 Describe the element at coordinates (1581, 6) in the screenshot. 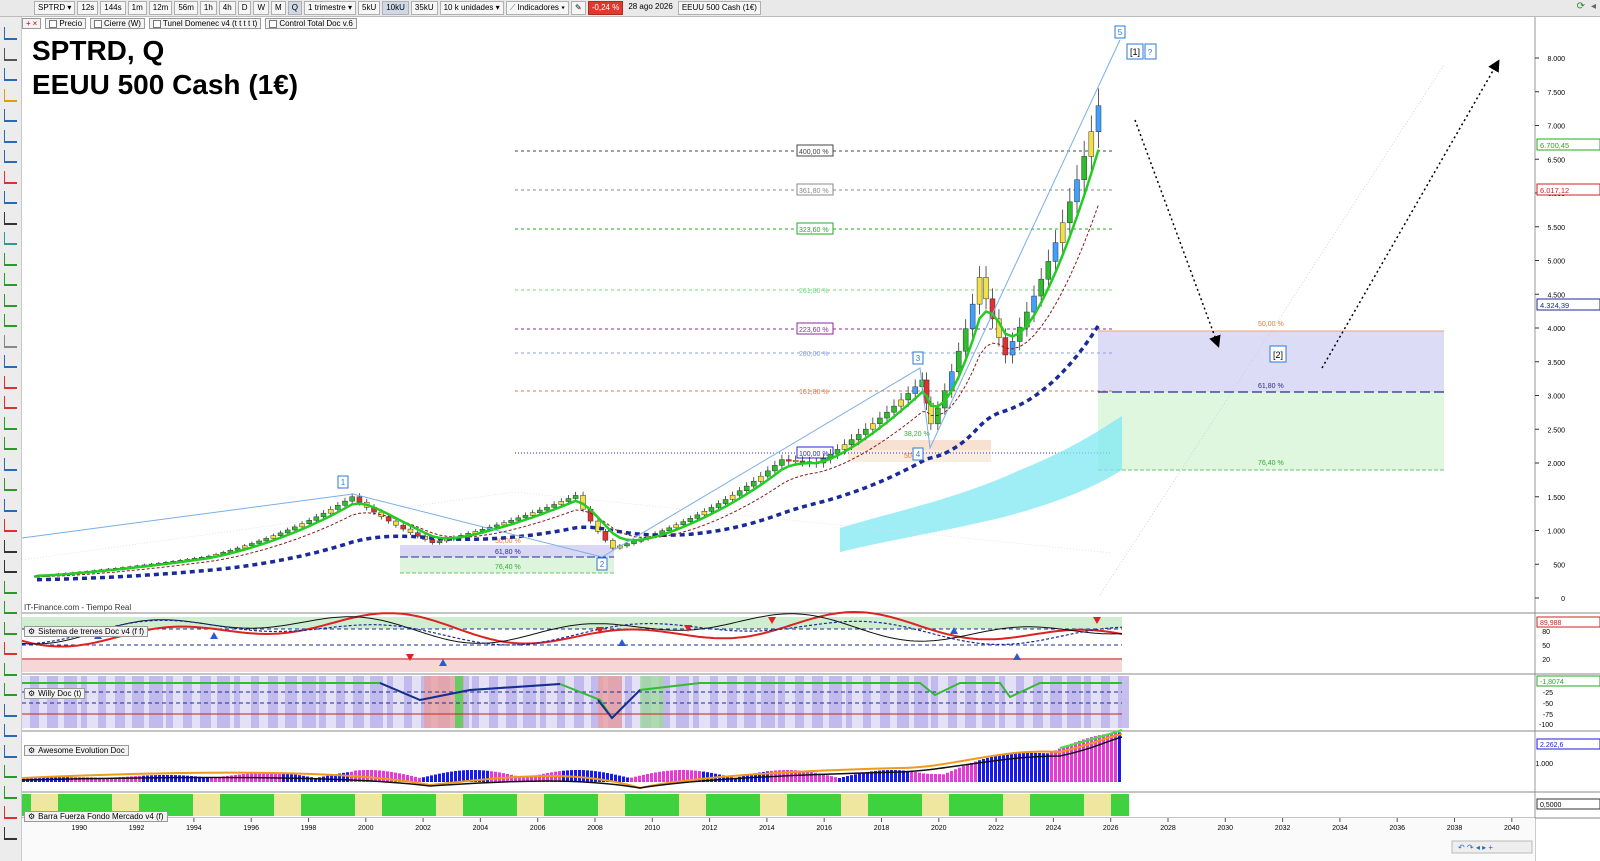

I see `refresh-icon: ⟳` at that location.